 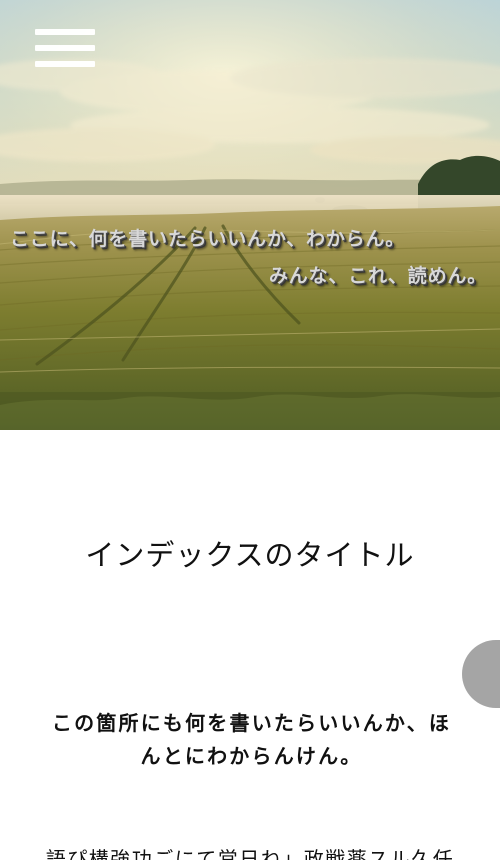 What do you see at coordinates (481, 674) in the screenshot?
I see `side-floating-tab` at bounding box center [481, 674].